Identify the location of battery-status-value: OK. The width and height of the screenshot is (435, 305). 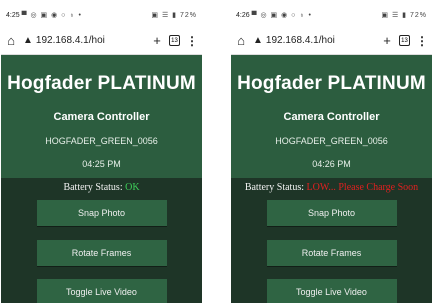
(132, 187).